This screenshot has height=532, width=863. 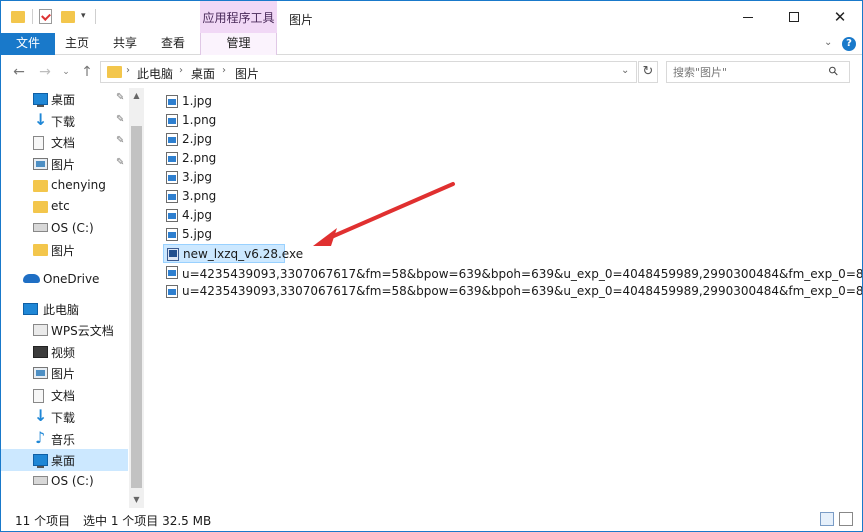 I want to click on sidebar-item-15: 音乐, so click(x=64, y=439).